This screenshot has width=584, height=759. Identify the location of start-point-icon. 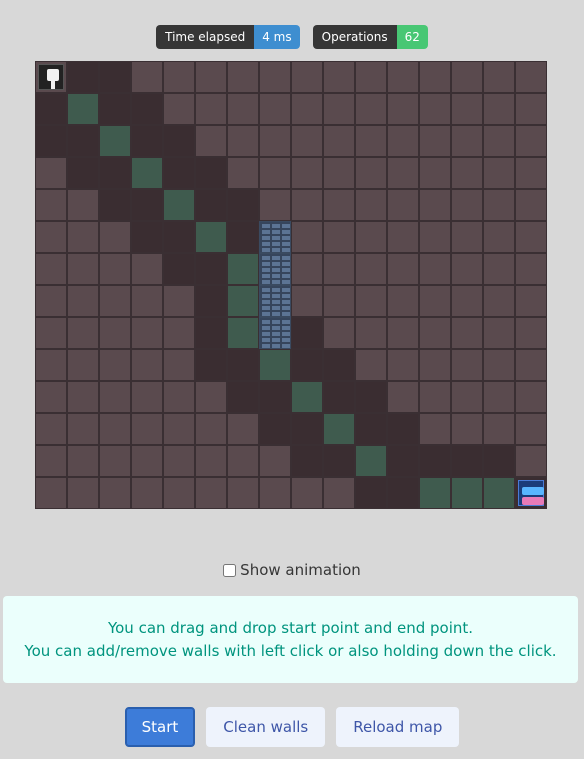
(51, 77).